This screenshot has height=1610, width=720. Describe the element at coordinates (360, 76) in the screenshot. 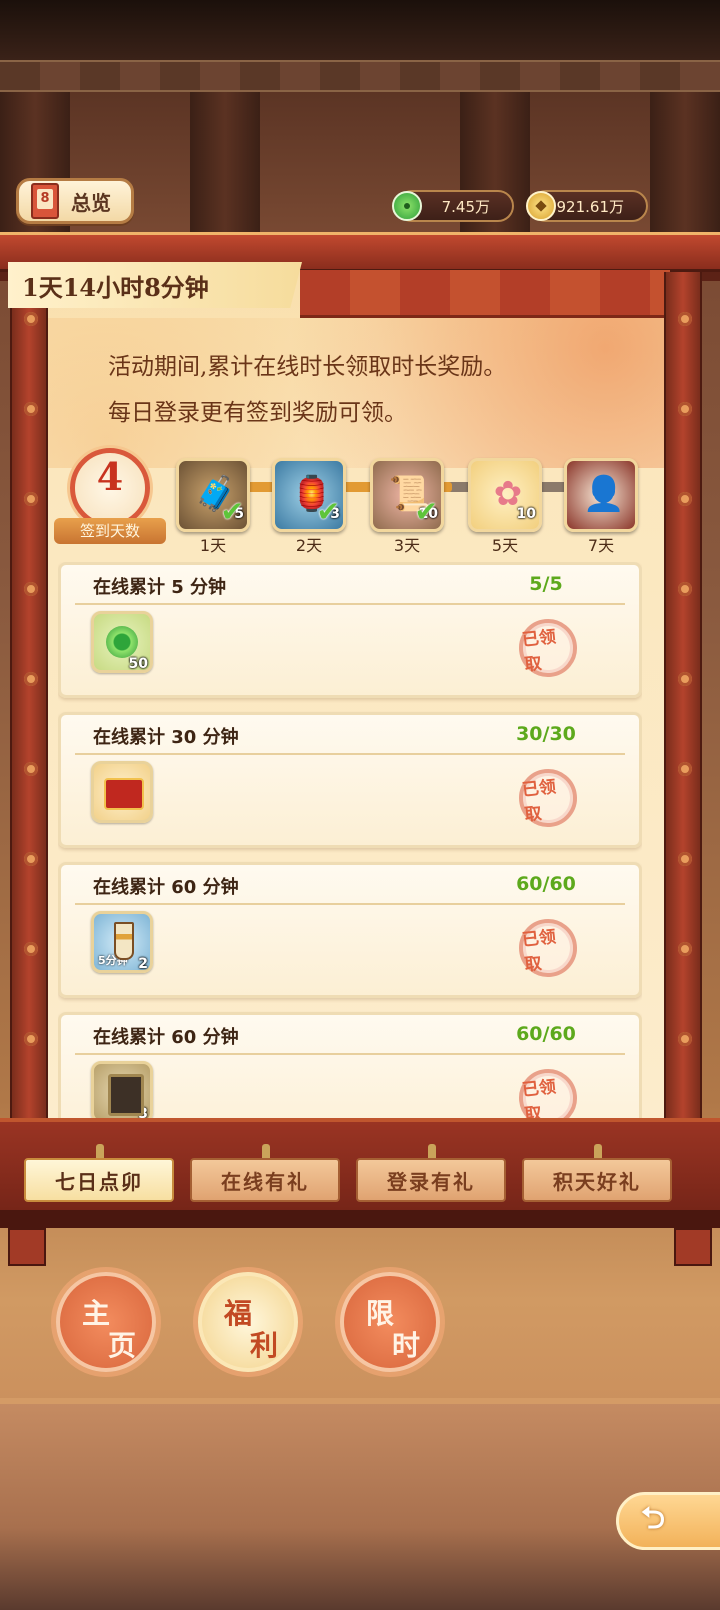

I see `ornate-beam` at that location.